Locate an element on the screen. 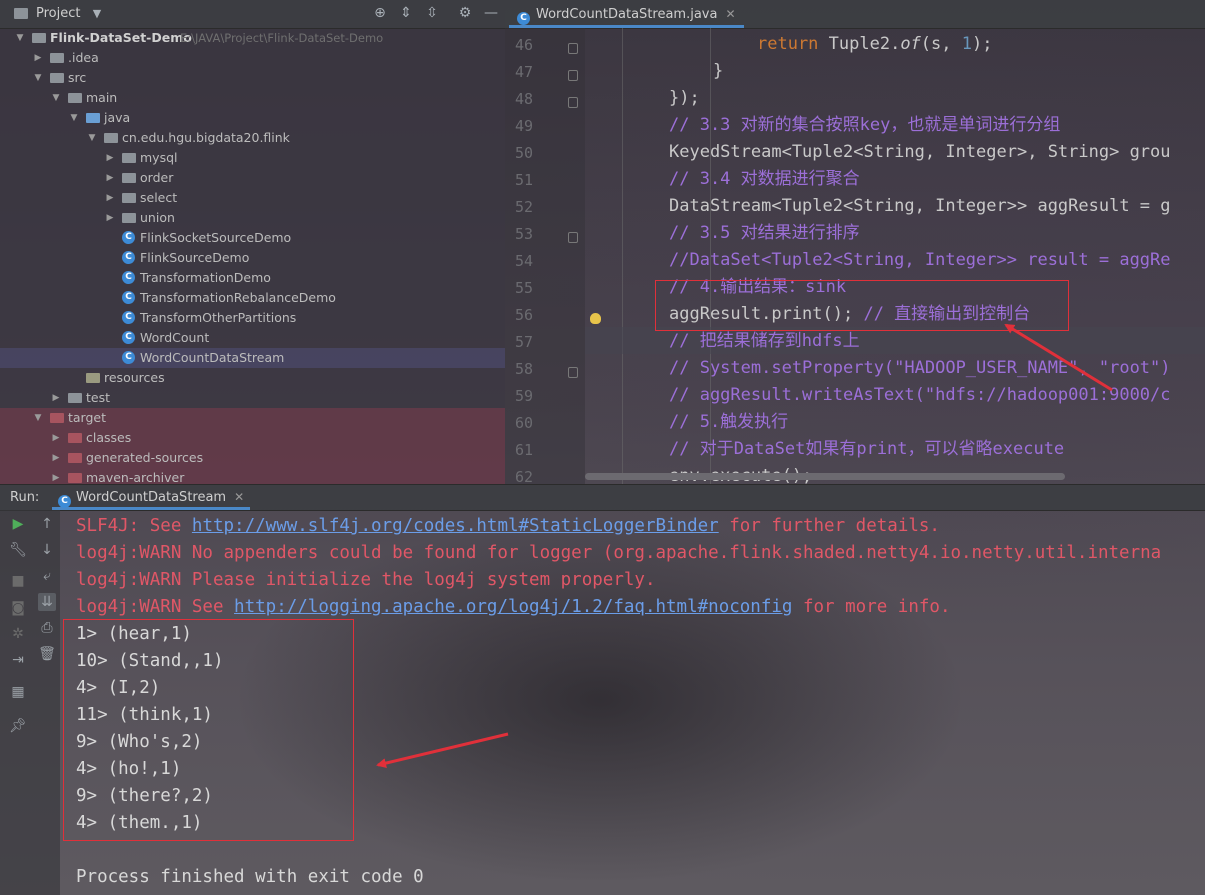 Image resolution: width=1205 pixels, height=895 pixels. tree-item: ▶ order is located at coordinates (252, 178).